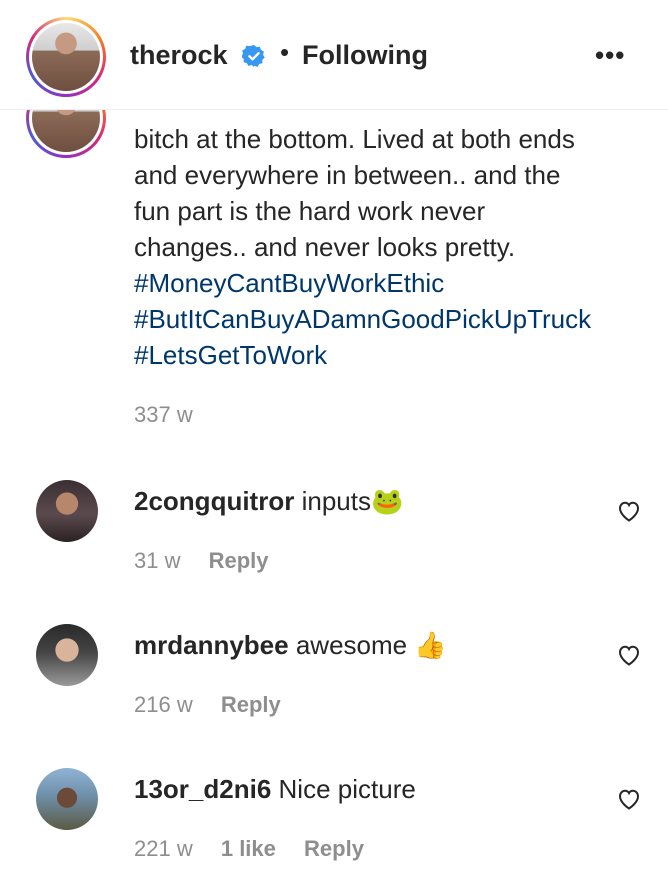  I want to click on comment-time: 221 w, so click(163, 848).